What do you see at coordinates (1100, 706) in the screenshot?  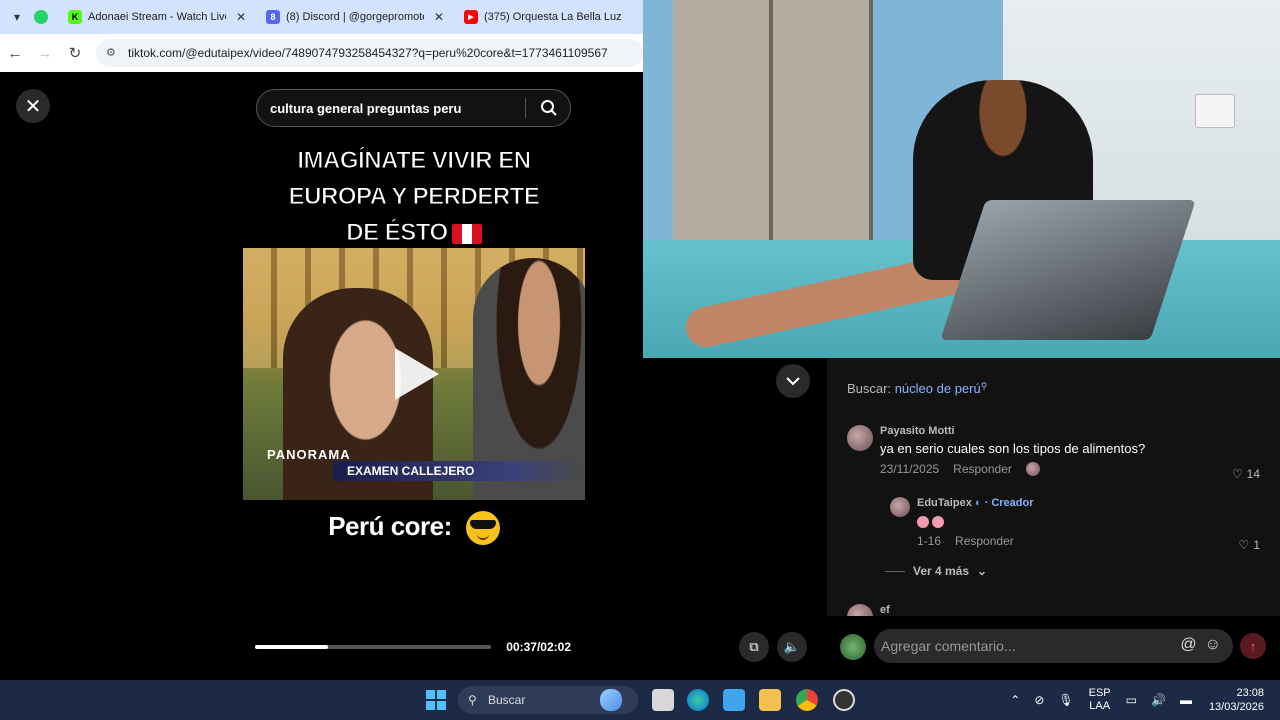 I see `lang-bottom: LAA` at bounding box center [1100, 706].